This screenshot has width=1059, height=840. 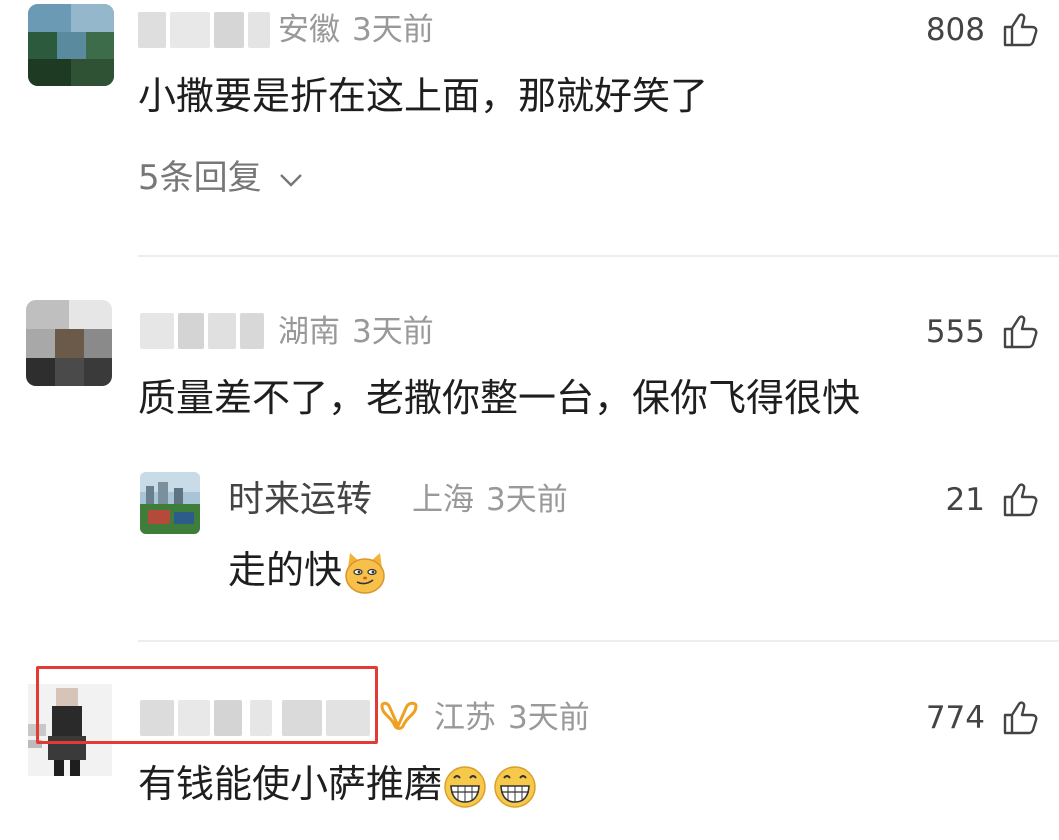 I want to click on region-label: 安徽, so click(x=309, y=30).